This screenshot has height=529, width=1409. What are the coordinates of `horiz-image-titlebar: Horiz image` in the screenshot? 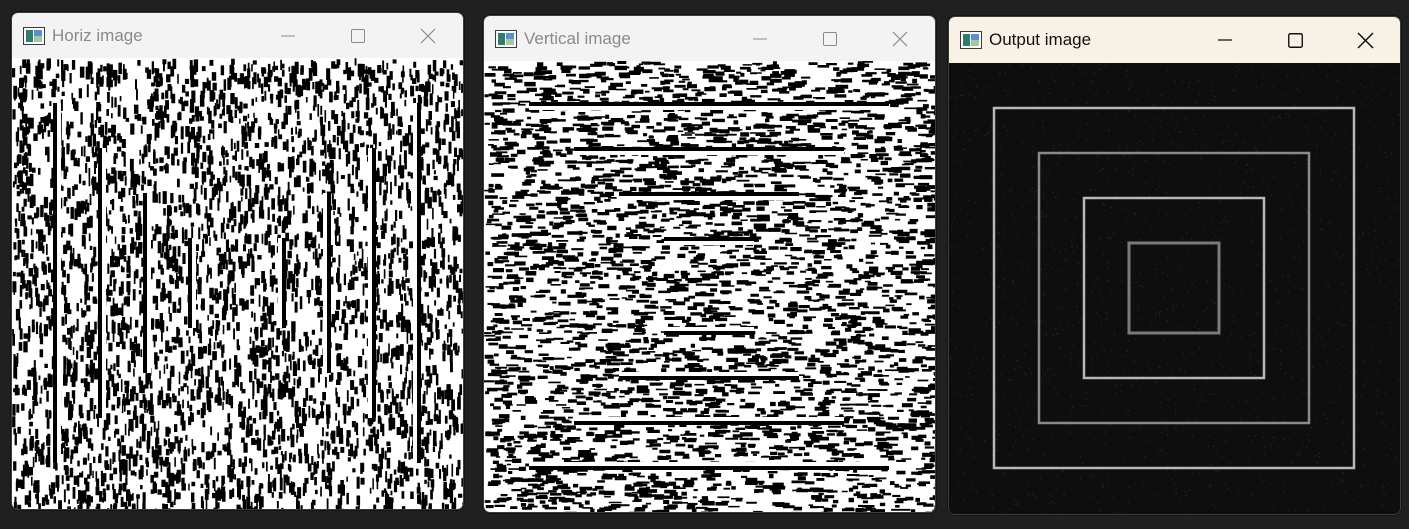 It's located at (237, 35).